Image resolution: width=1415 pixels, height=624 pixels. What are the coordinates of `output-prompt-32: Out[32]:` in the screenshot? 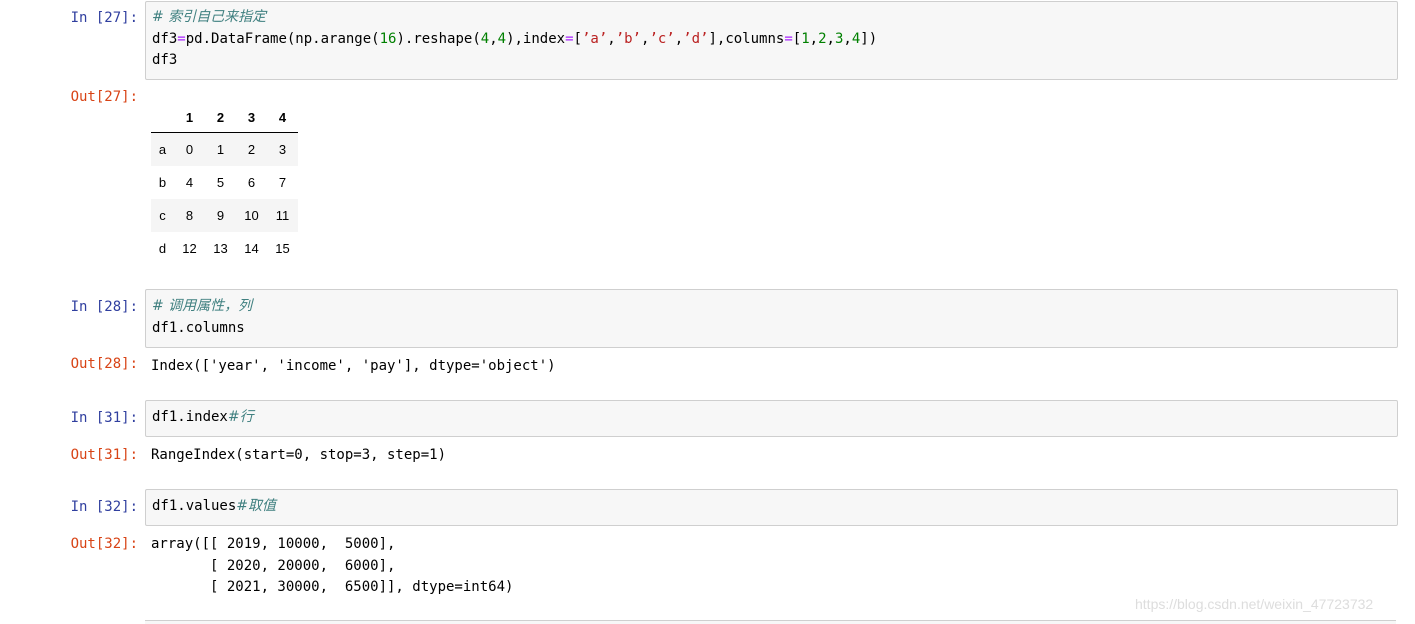 It's located at (104, 544).